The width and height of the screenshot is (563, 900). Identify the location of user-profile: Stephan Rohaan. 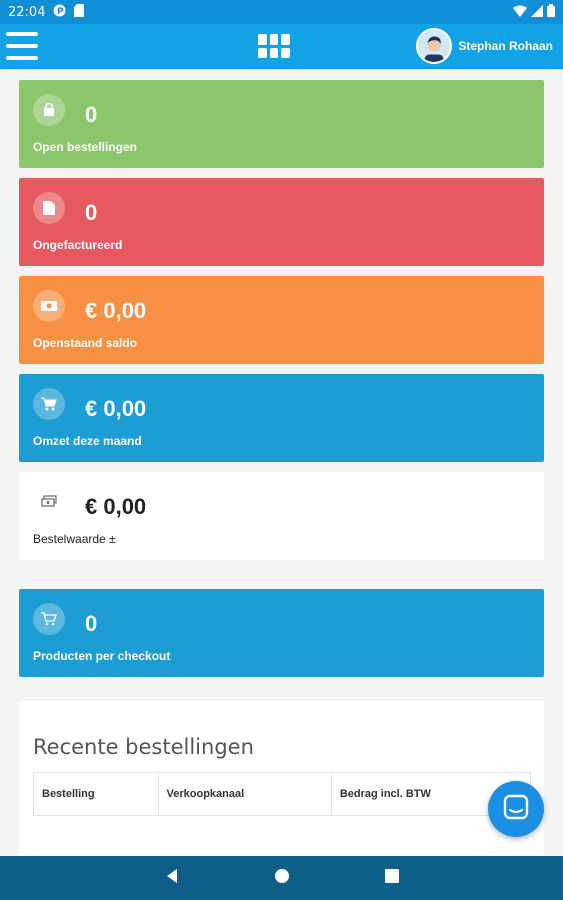
(484, 46).